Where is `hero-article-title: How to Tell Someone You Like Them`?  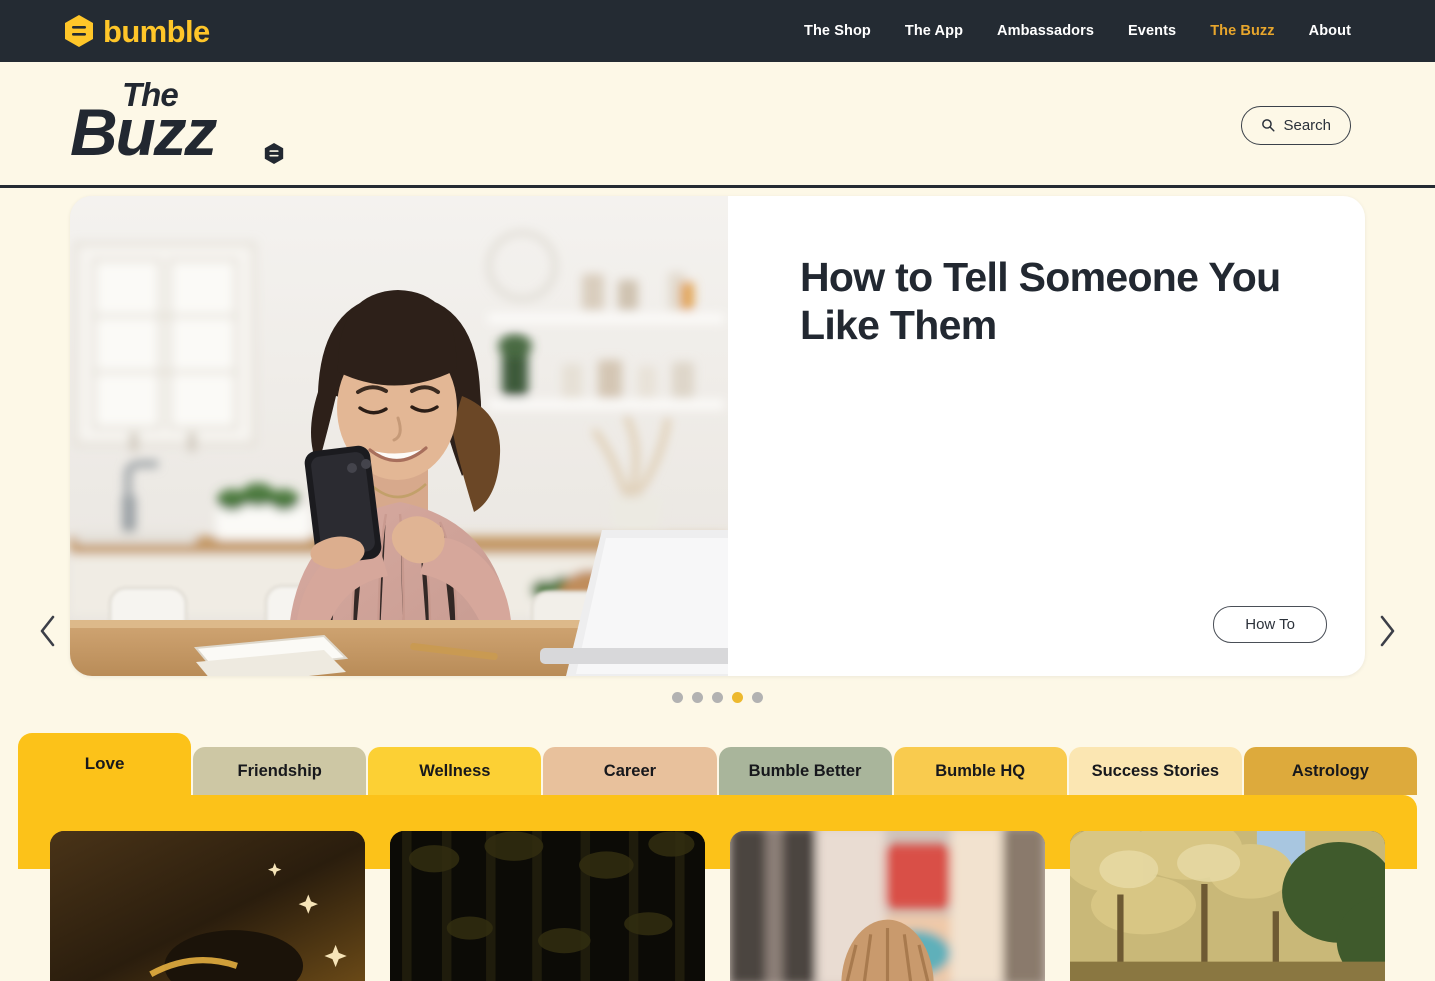 hero-article-title: How to Tell Someone You Like Them is located at coordinates (1040, 301).